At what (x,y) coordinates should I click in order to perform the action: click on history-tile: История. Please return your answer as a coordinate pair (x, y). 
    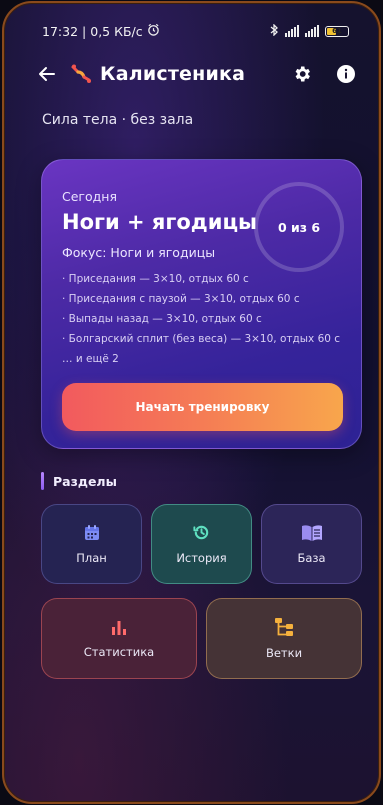
    Looking at the image, I should click on (201, 544).